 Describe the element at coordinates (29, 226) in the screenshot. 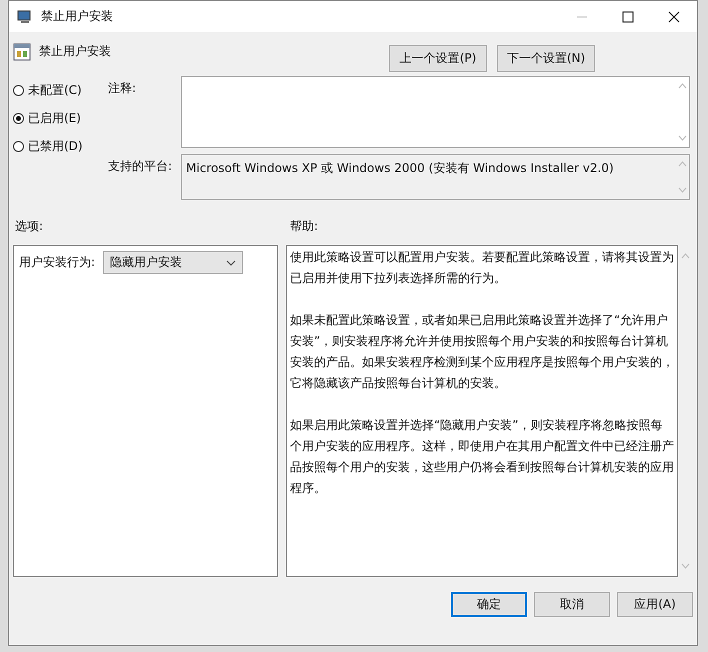

I see `section-label: 选项:` at that location.